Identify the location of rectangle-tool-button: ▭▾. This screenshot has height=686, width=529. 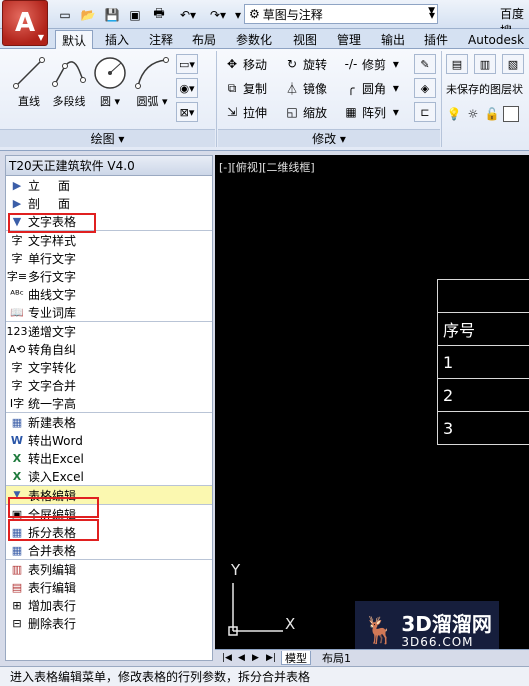
(187, 64).